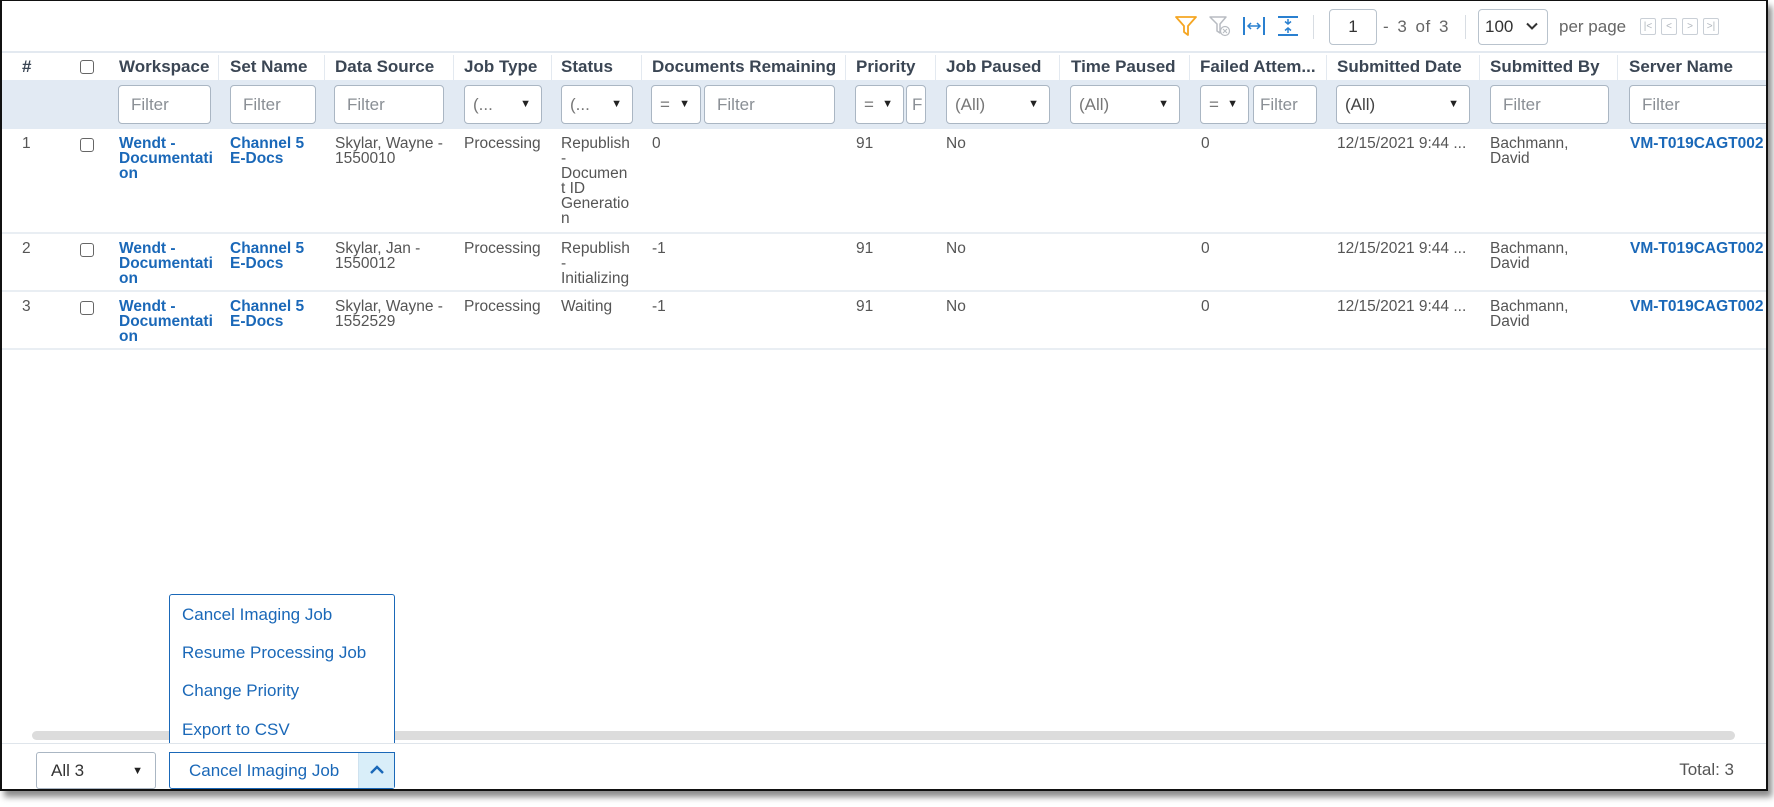 The image size is (1774, 807). What do you see at coordinates (274, 653) in the screenshot?
I see `menu-item-resume-processing-job: Resume Processing Job` at bounding box center [274, 653].